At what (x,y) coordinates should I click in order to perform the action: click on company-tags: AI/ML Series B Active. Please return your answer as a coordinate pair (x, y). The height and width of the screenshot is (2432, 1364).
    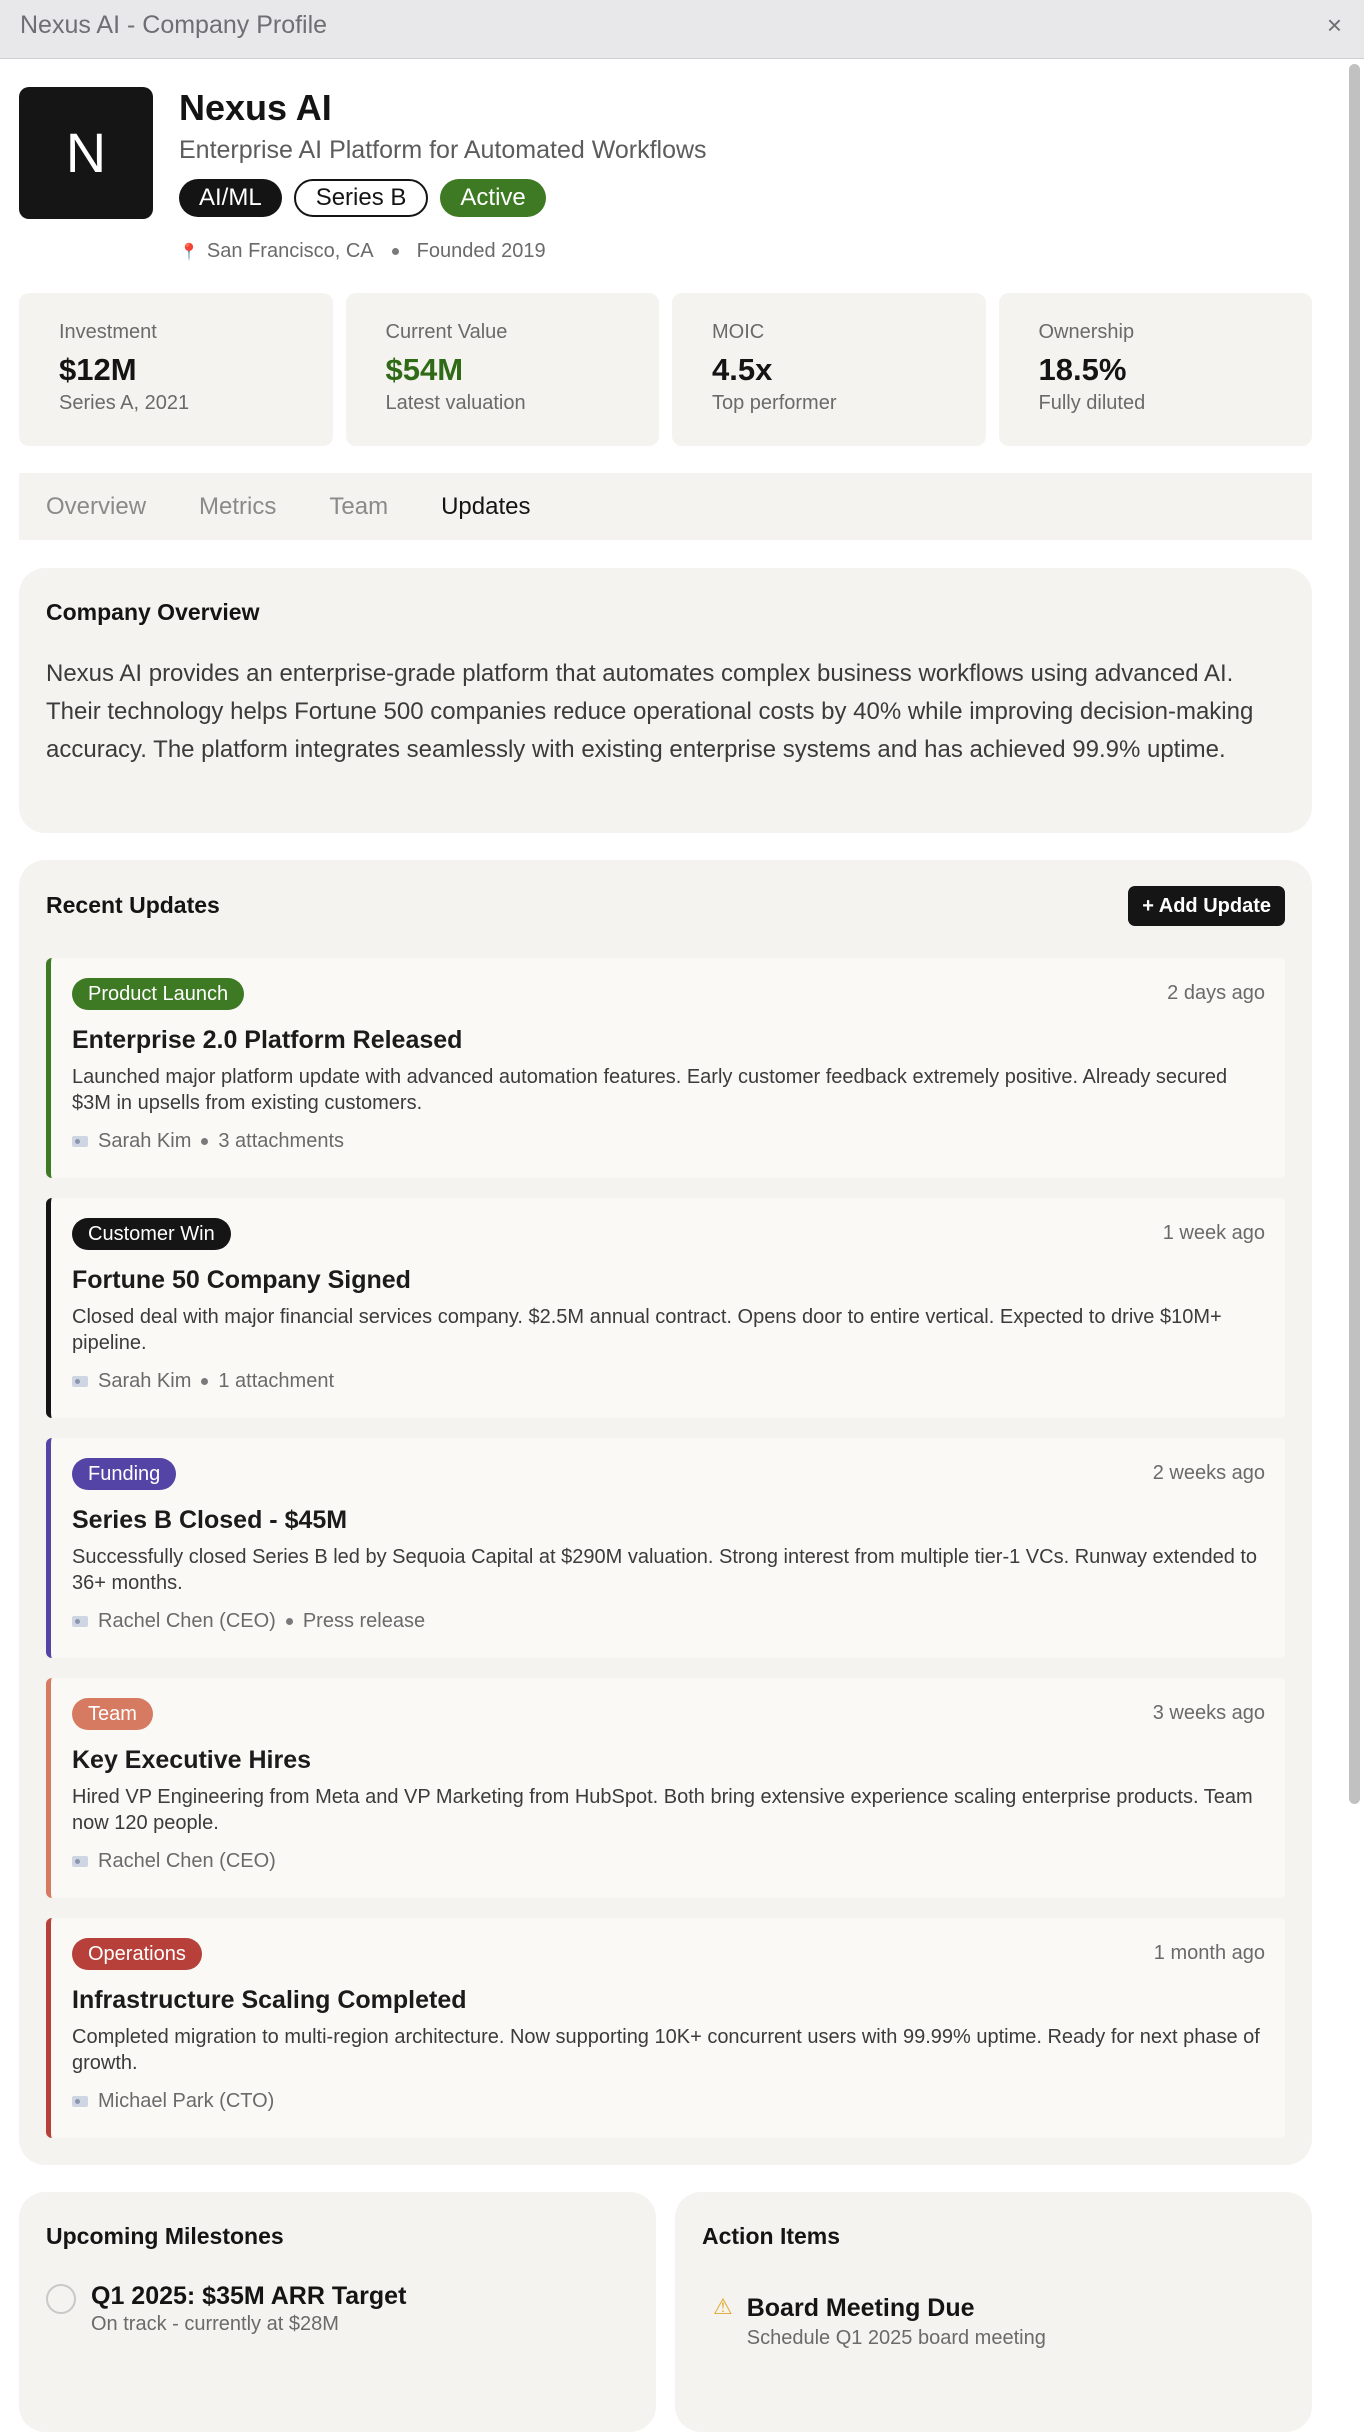
    Looking at the image, I should click on (362, 198).